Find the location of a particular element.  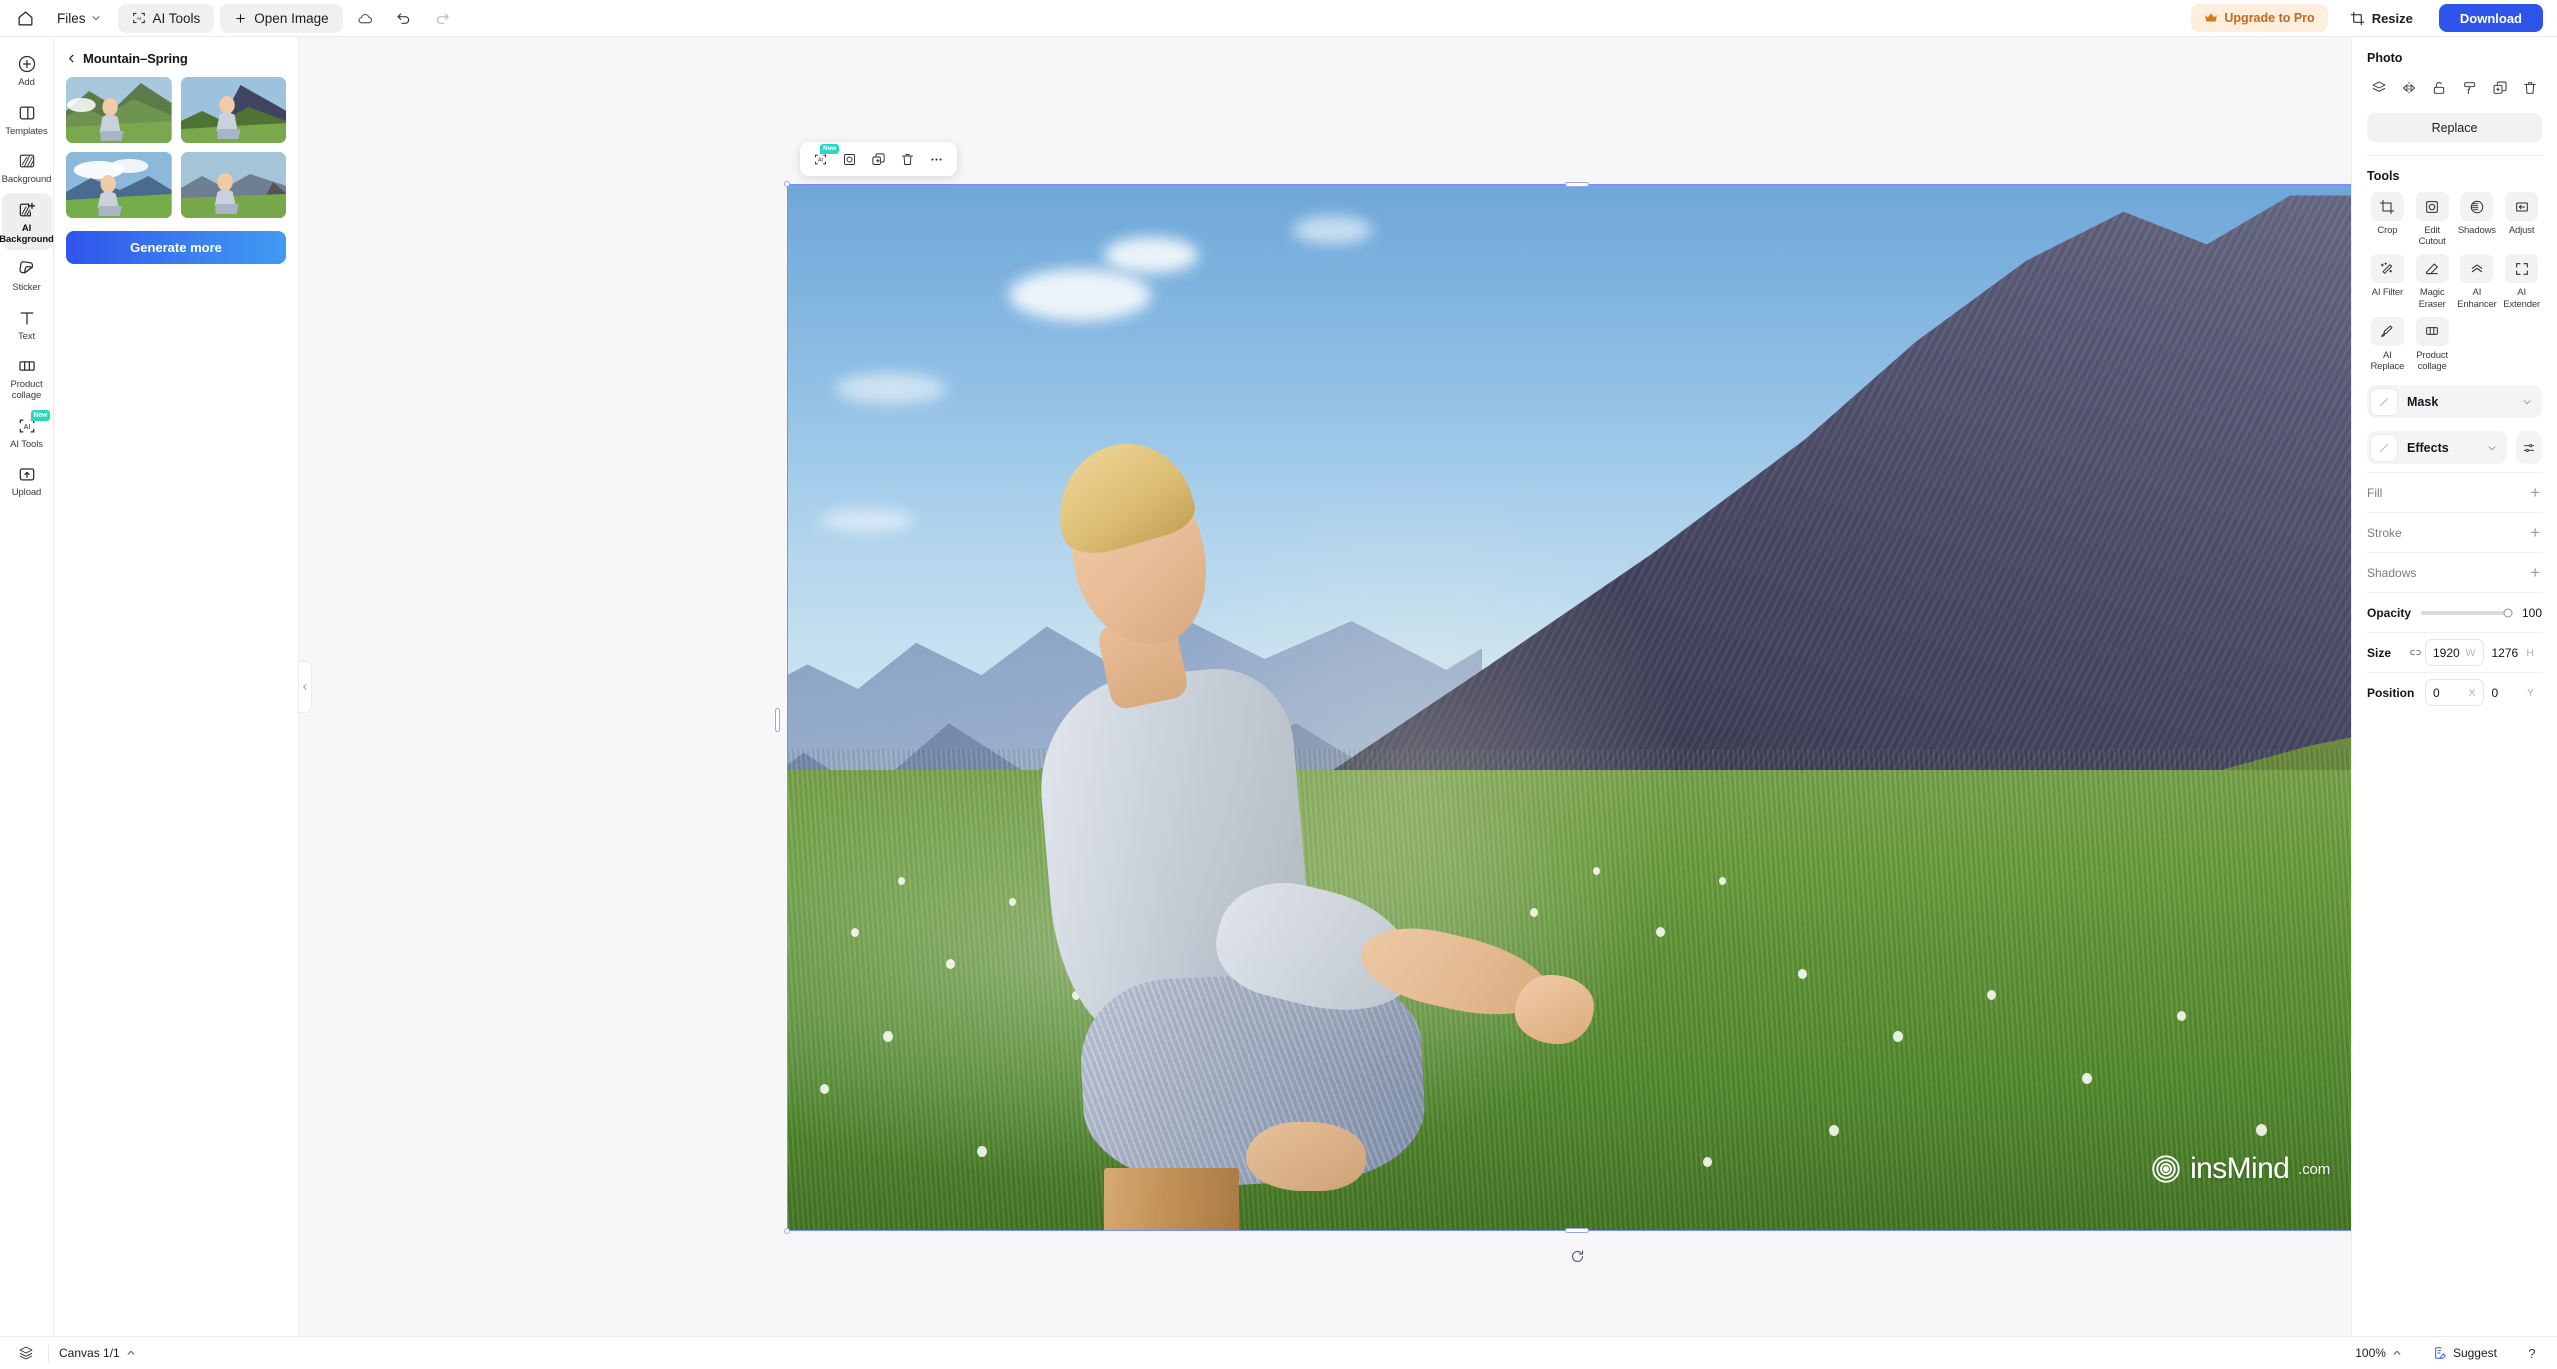

adjust-icon is located at coordinates (2522, 206).